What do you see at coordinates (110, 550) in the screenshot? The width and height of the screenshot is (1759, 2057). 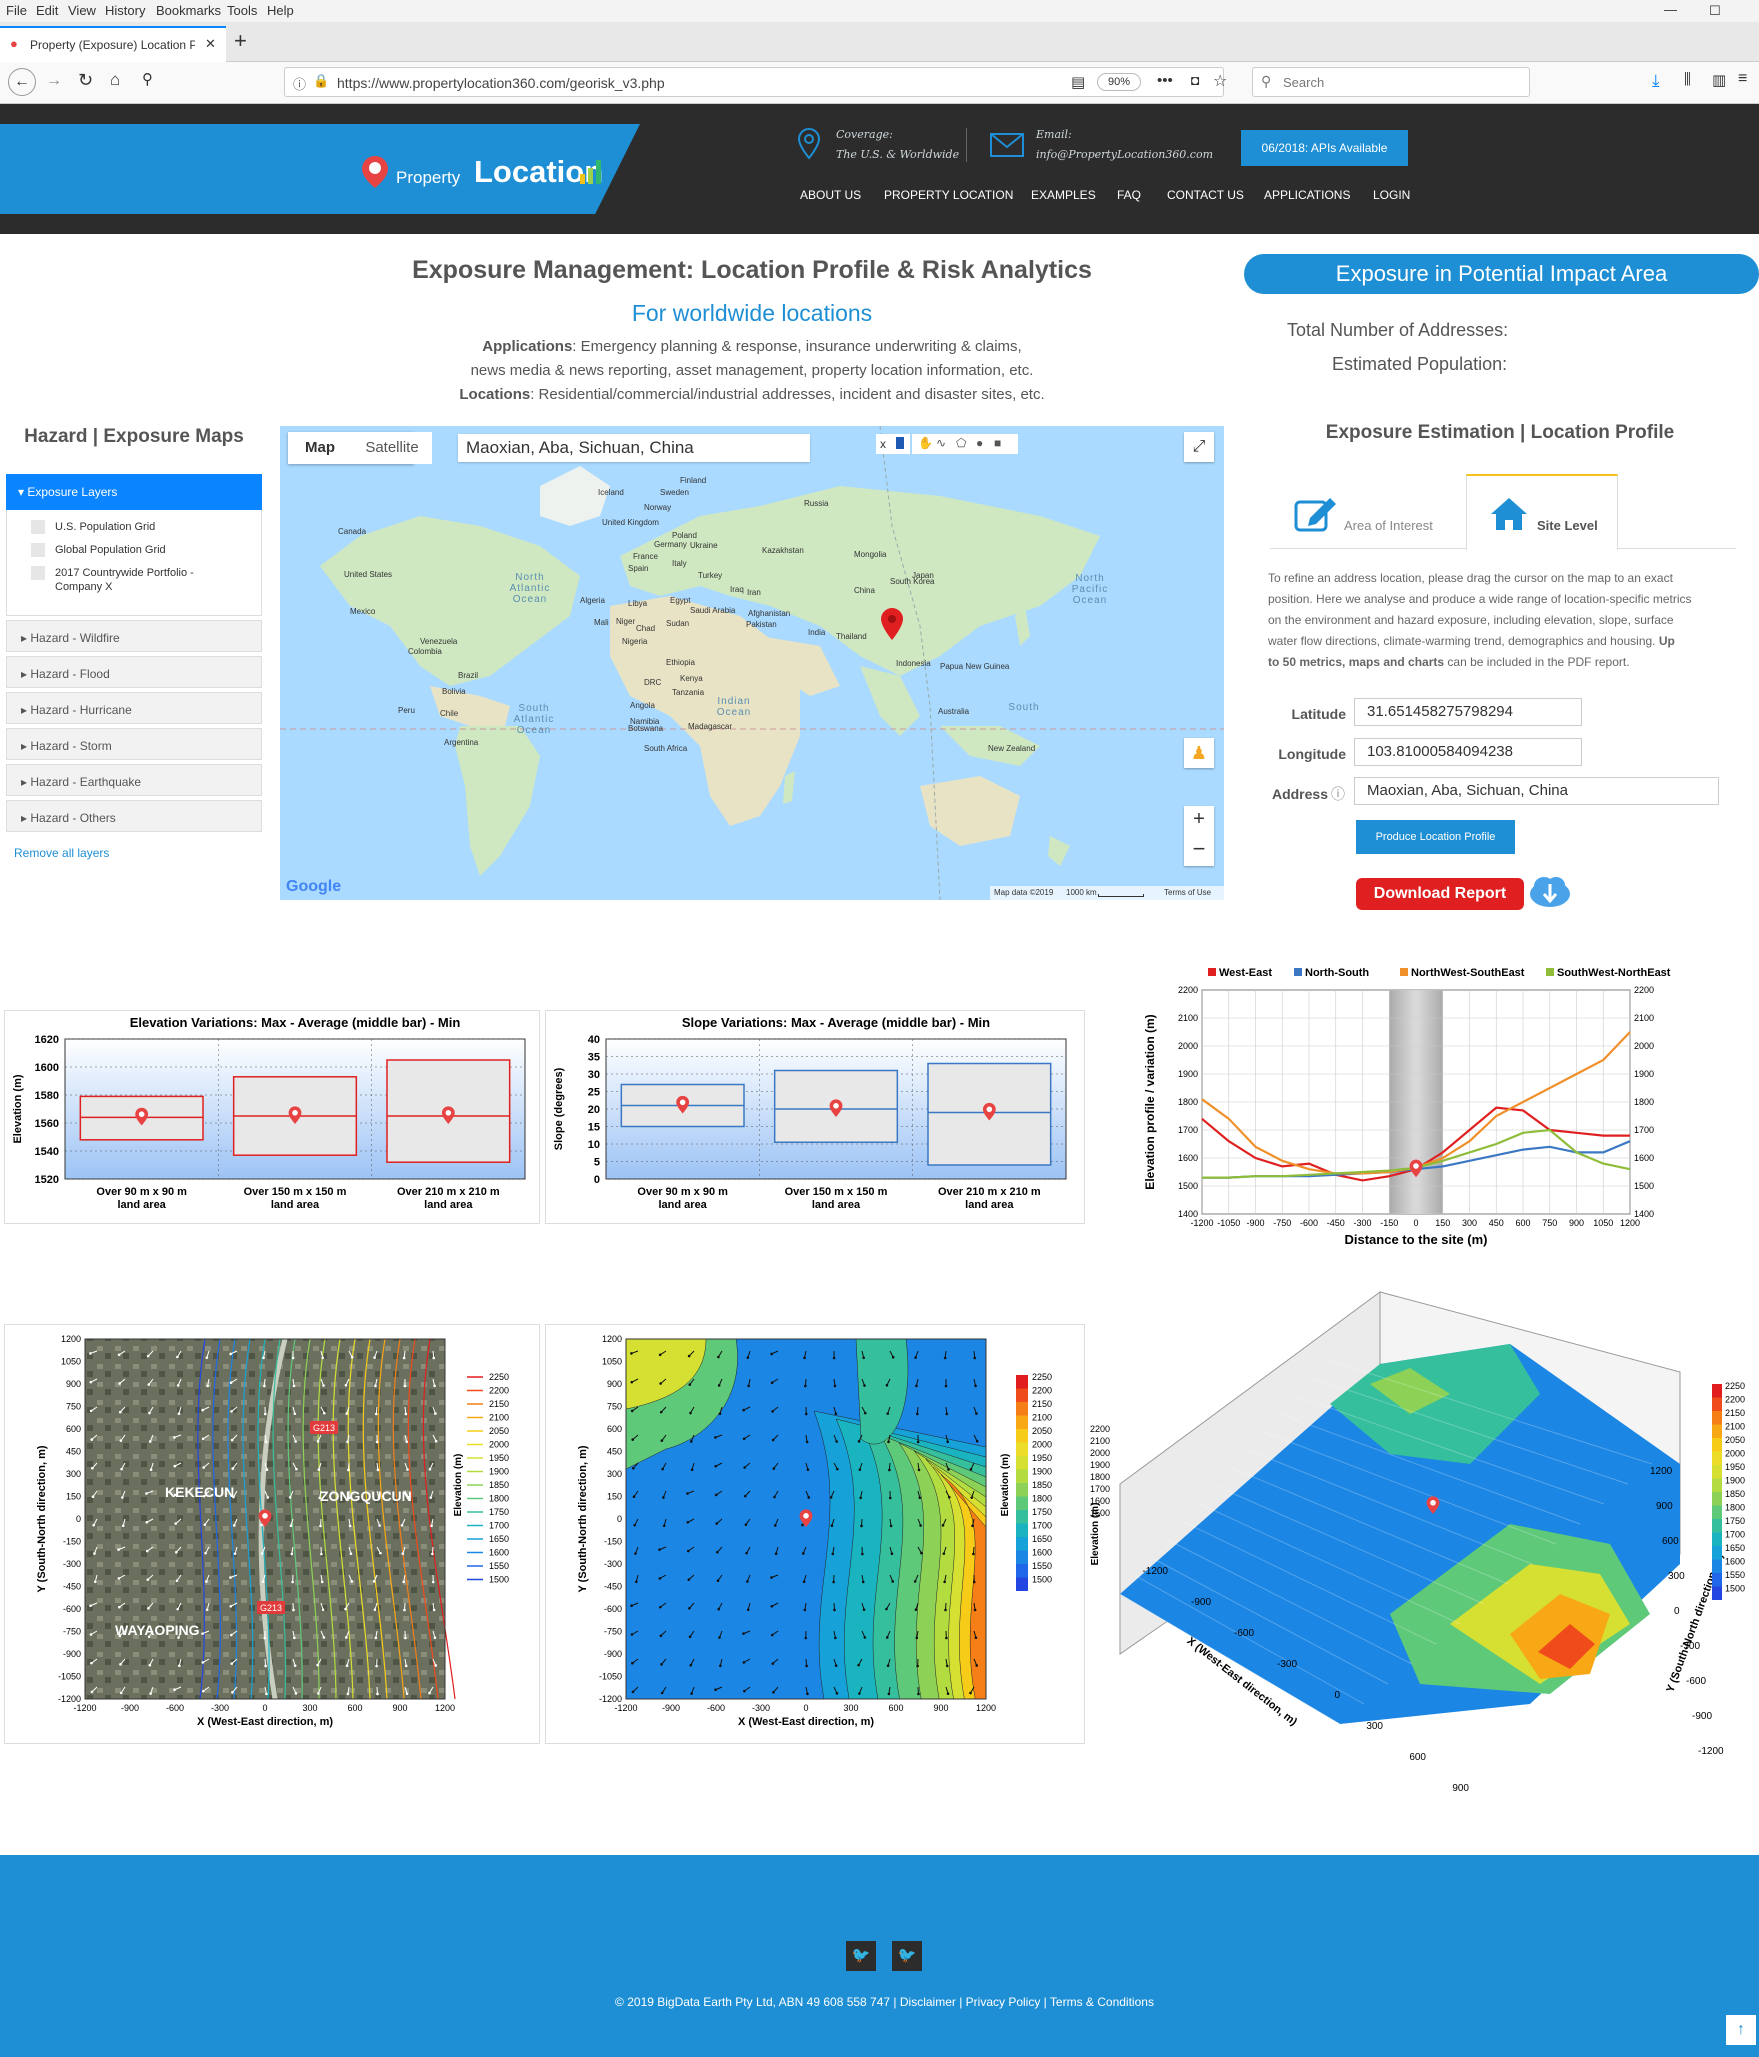 I see `layer-global-population: Global Population Grid` at bounding box center [110, 550].